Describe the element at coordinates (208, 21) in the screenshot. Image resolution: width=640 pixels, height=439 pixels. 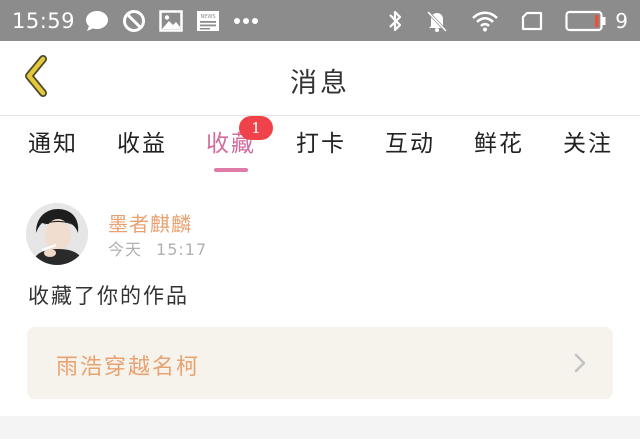
I see `news-icon: NEWS` at that location.